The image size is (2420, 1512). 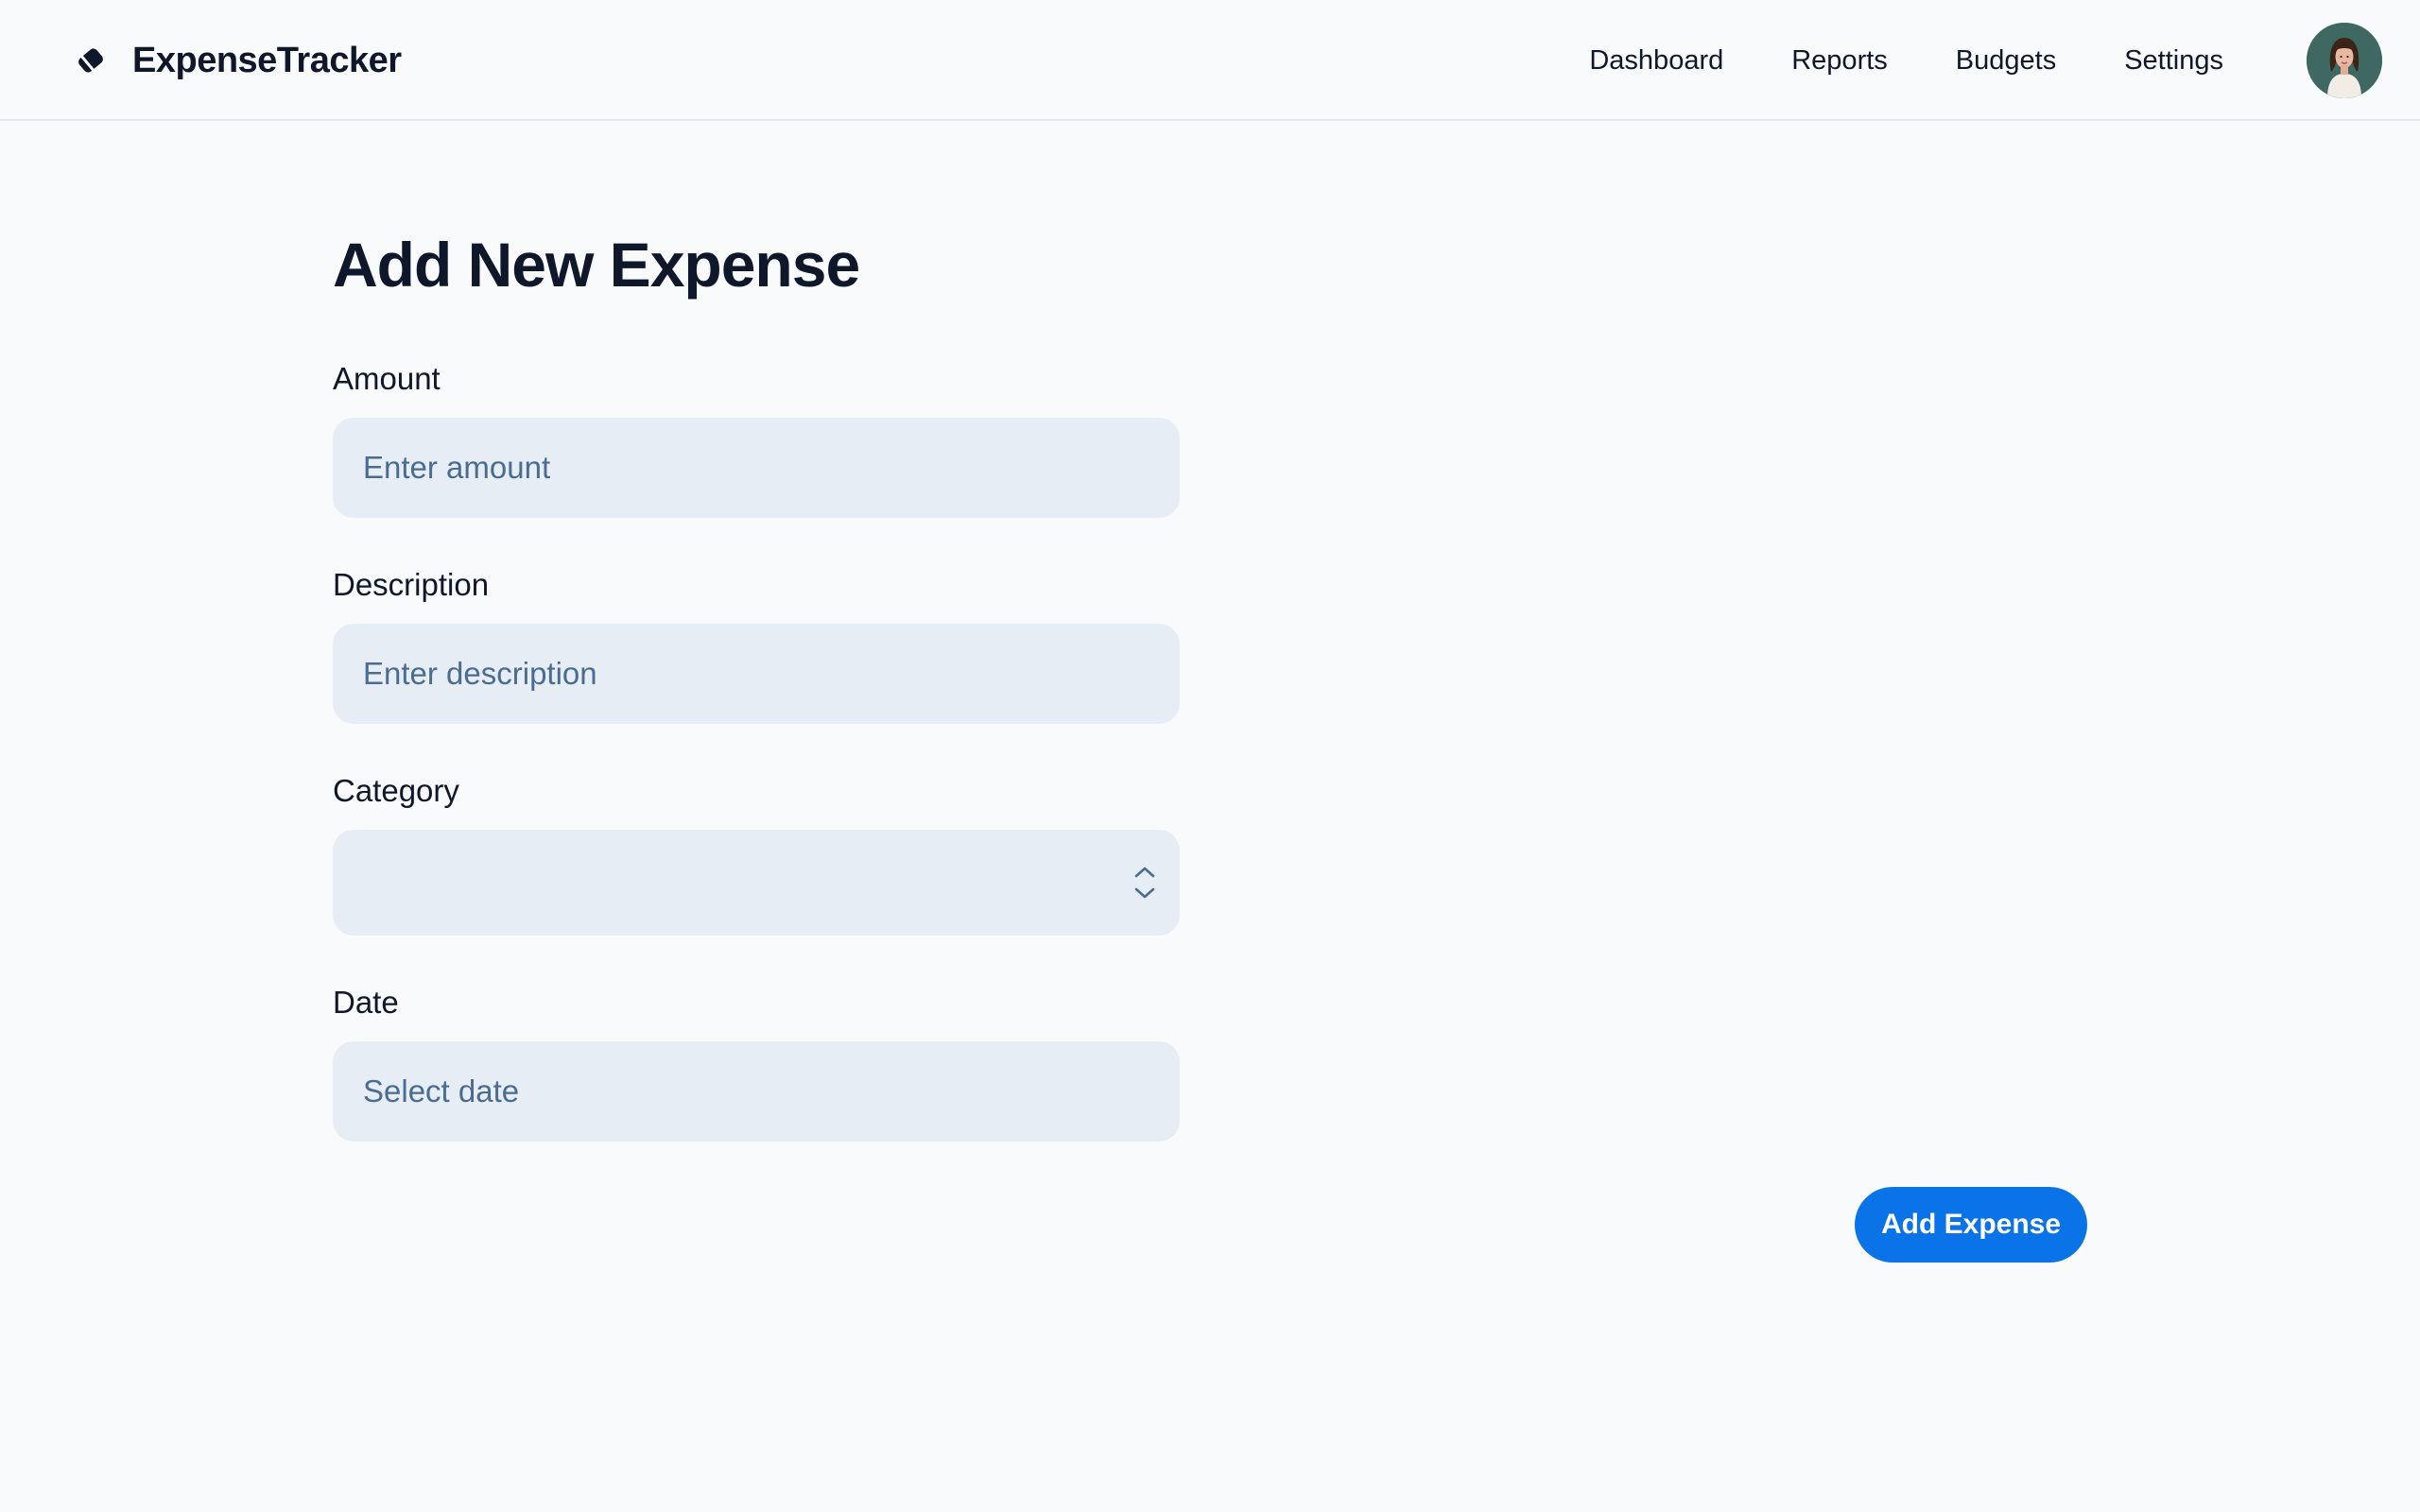 I want to click on main-nav: Dashboard Reports Budgets Settings, so click(x=1872, y=60).